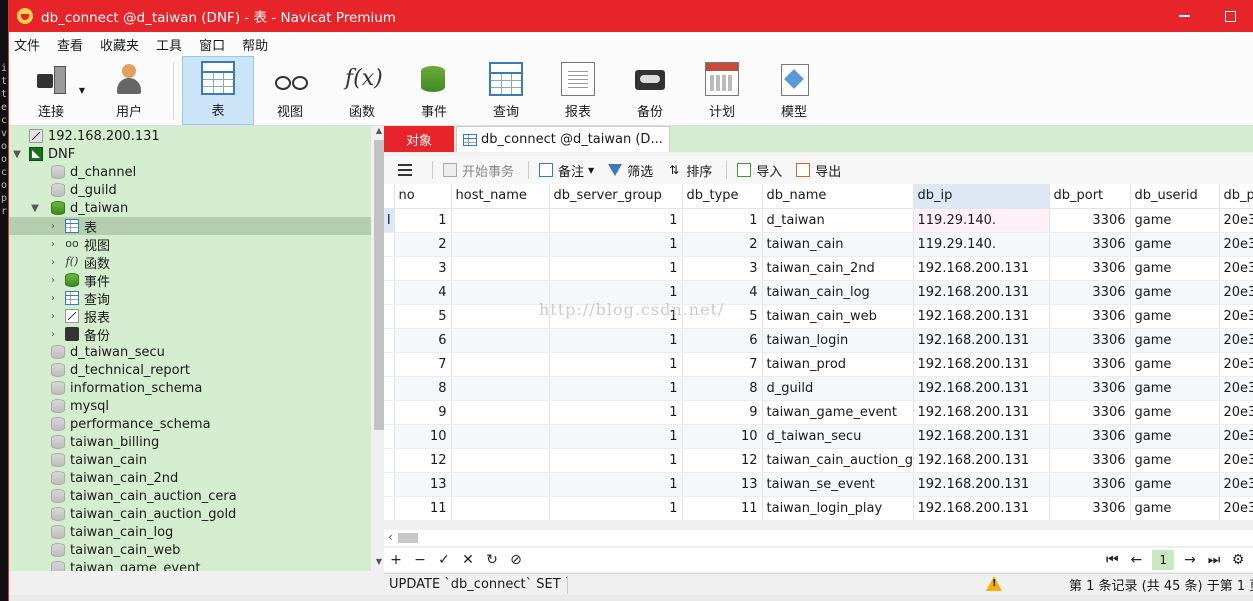 The width and height of the screenshot is (1253, 601). Describe the element at coordinates (650, 90) in the screenshot. I see `backup-button: 备份` at that location.